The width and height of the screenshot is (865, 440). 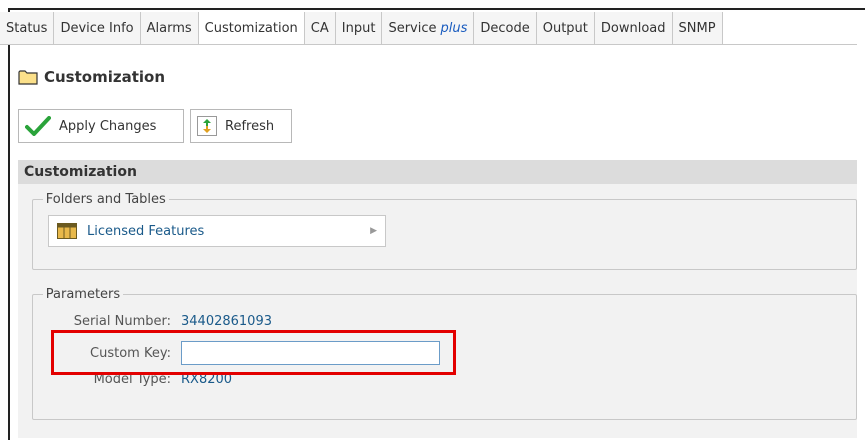 I want to click on tab-decode: Decode, so click(x=505, y=28).